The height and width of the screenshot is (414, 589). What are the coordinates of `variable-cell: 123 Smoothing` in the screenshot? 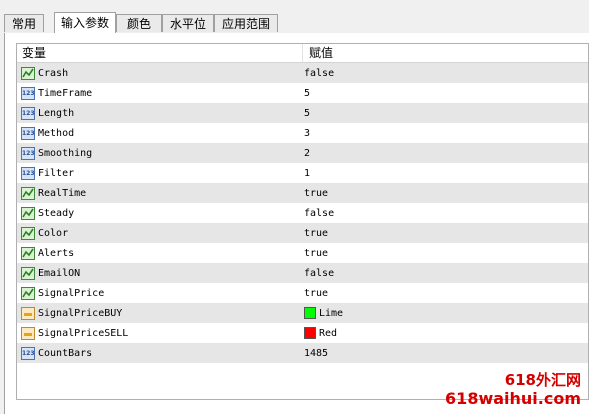 It's located at (159, 153).